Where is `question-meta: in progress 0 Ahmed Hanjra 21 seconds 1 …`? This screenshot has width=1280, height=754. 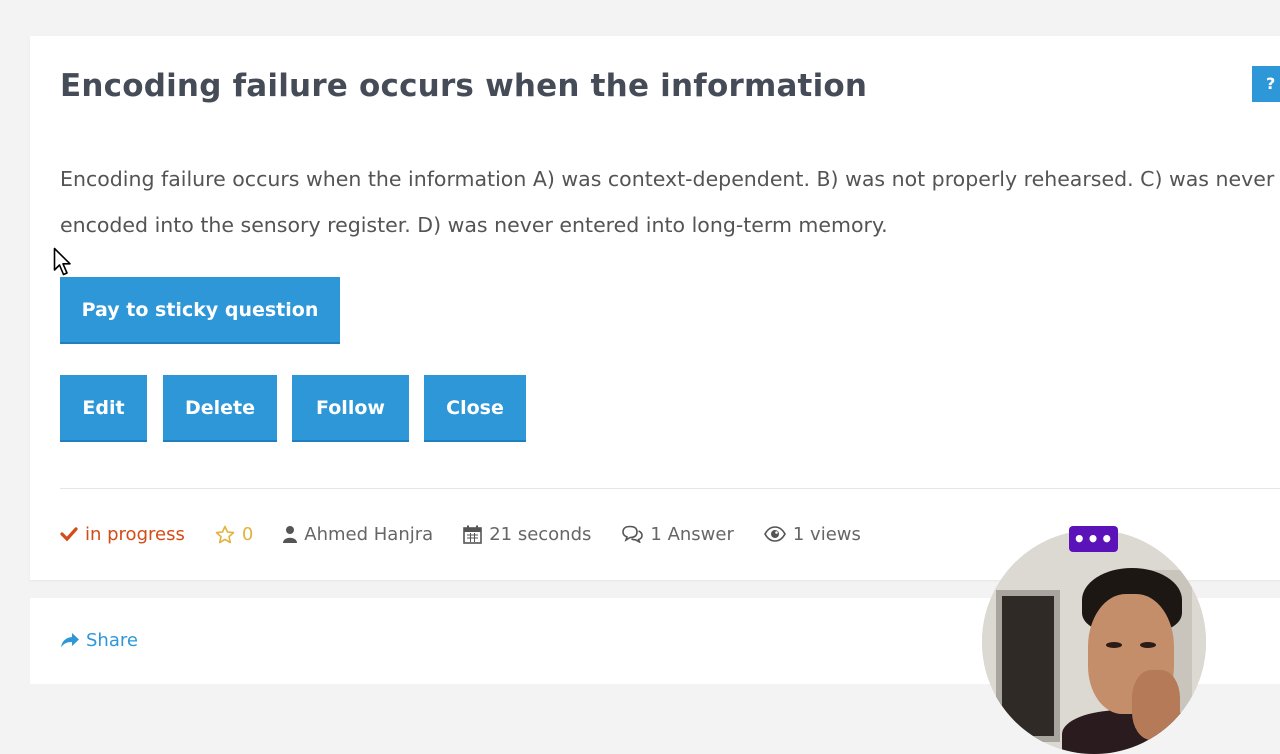
question-meta: in progress 0 Ahmed Hanjra 21 seconds 1 … is located at coordinates (475, 534).